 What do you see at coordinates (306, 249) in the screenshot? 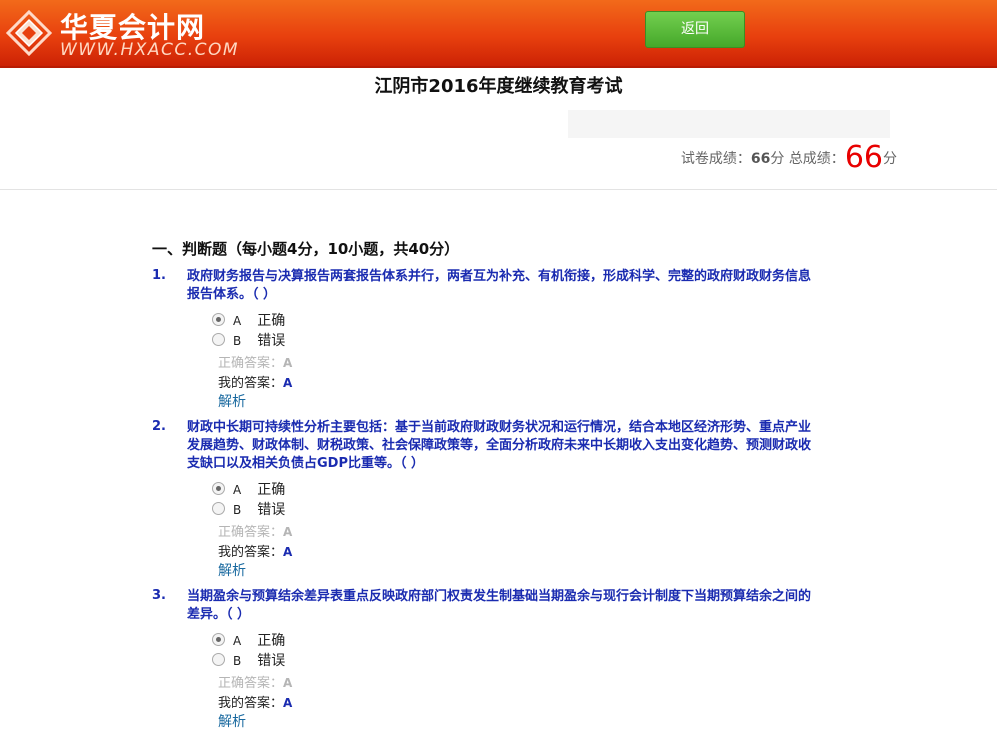
I see `section-title: 一、判断题（每小题4分，10小题，共40分）` at bounding box center [306, 249].